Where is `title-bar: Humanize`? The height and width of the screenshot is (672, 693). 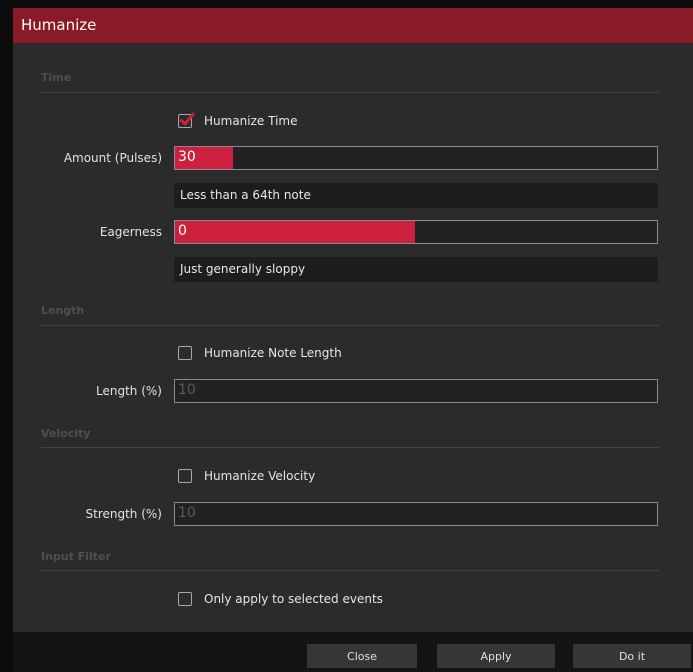
title-bar: Humanize is located at coordinates (353, 25).